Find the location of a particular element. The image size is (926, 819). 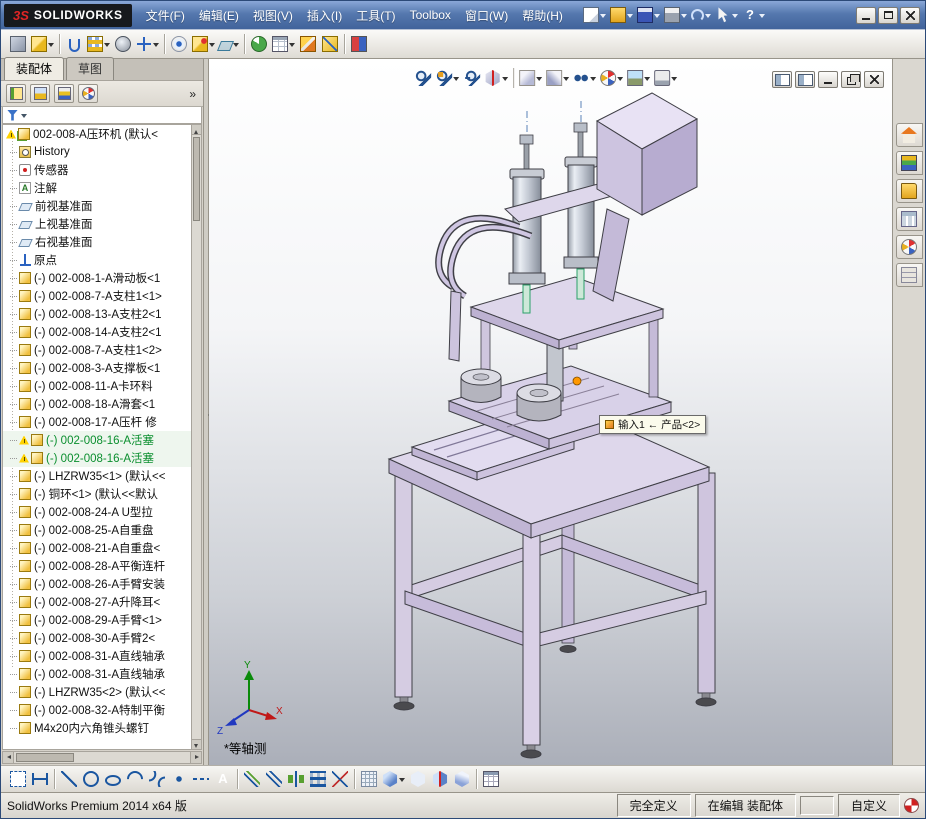

bill-of-materials-button is located at coordinates (283, 44).